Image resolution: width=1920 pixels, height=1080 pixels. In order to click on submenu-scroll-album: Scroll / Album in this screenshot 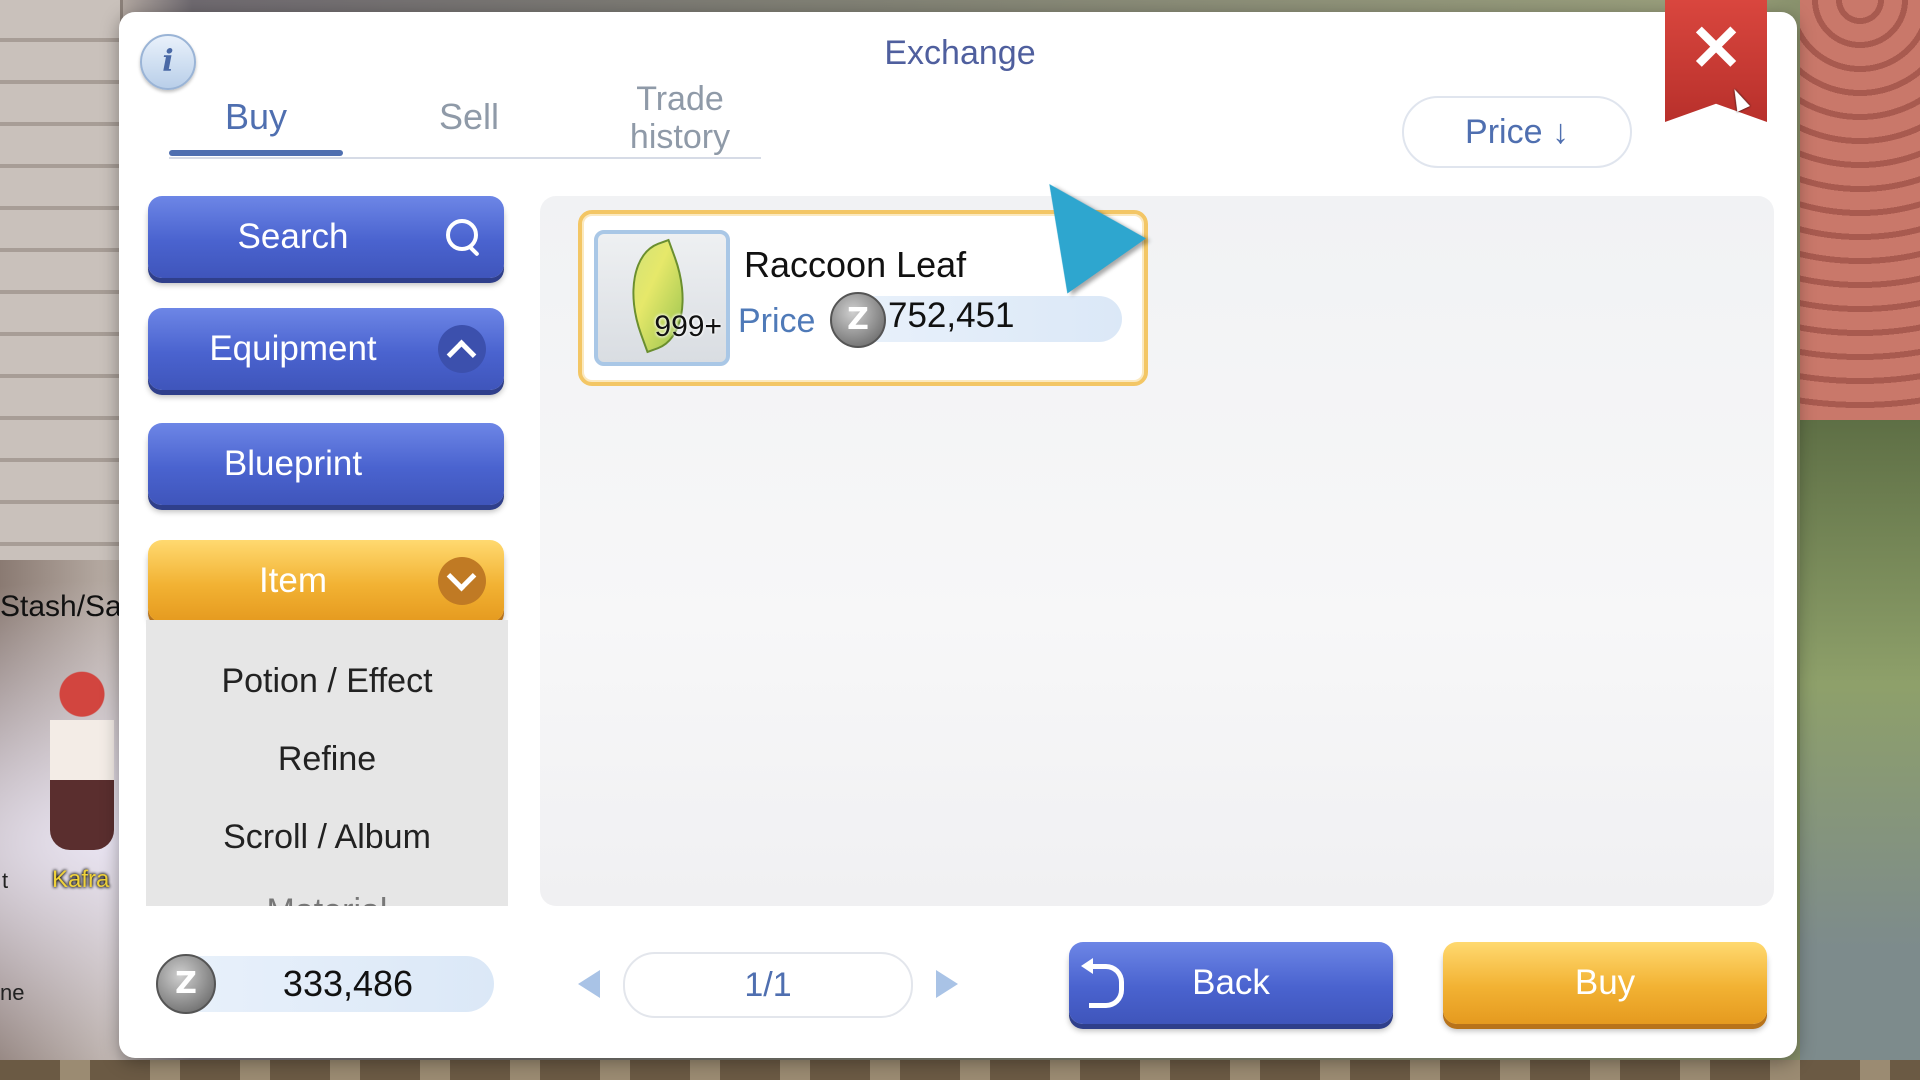, I will do `click(327, 837)`.